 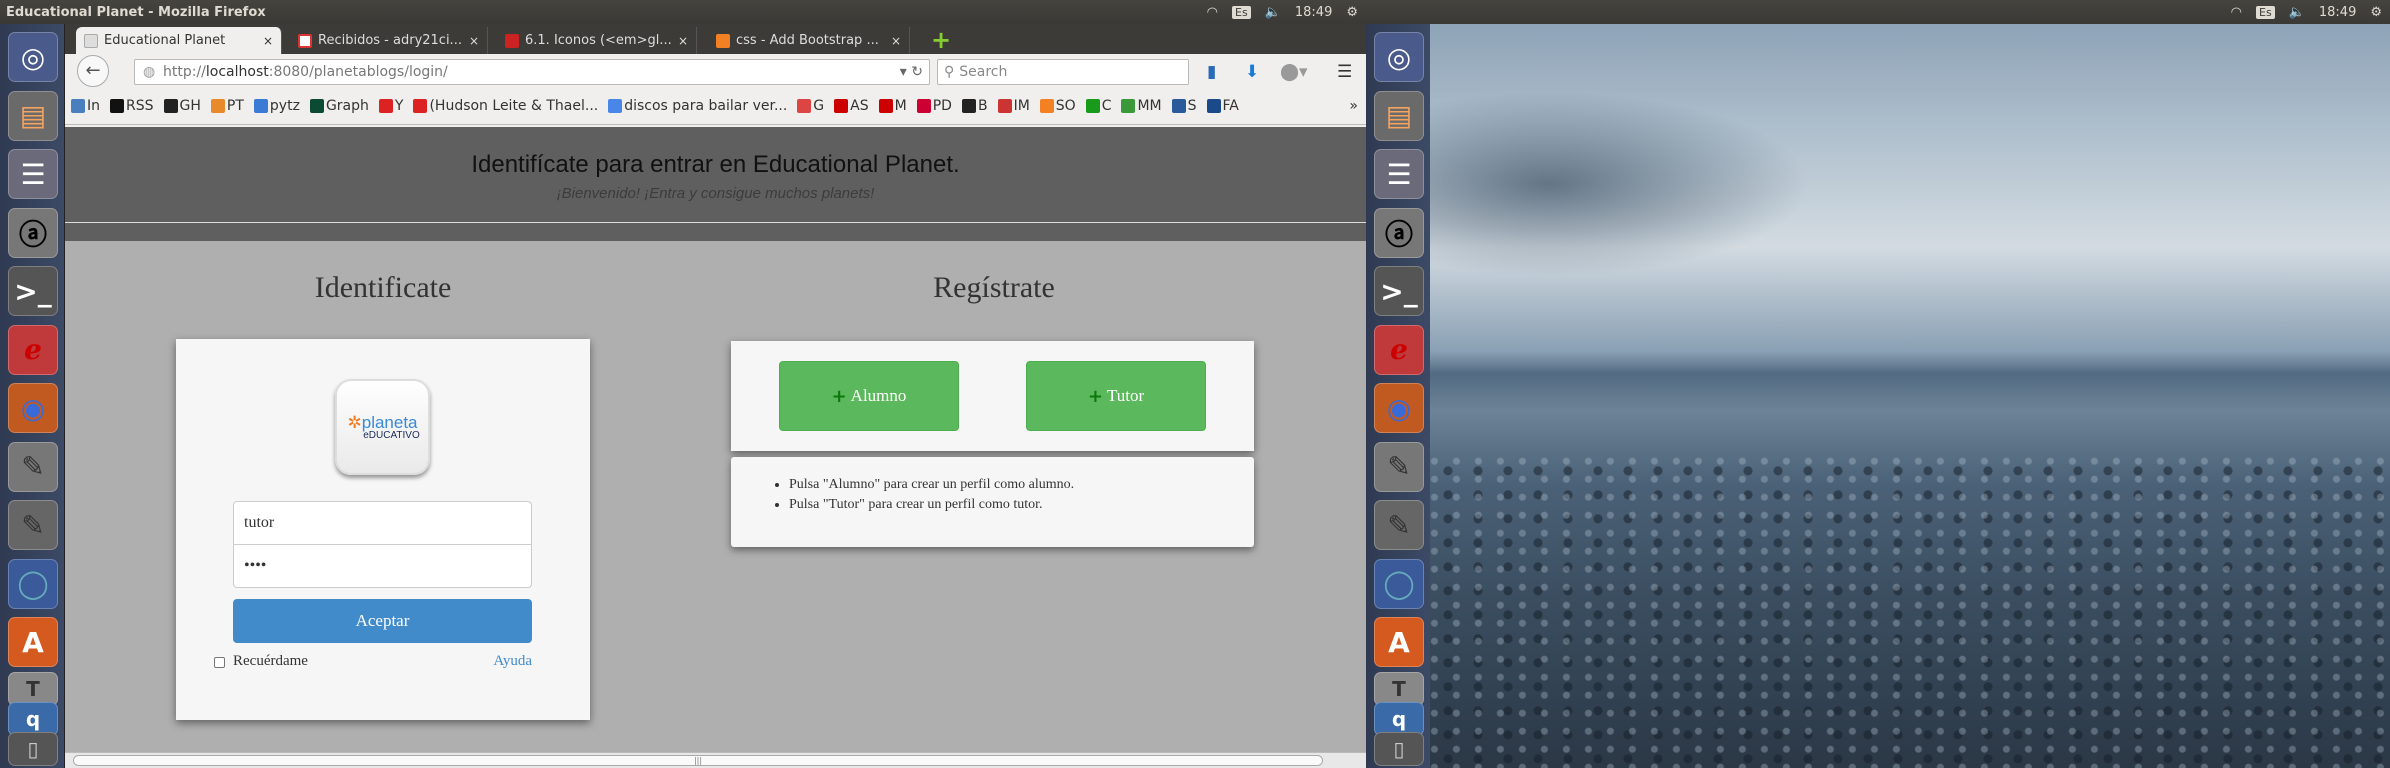 What do you see at coordinates (182, 106) in the screenshot?
I see `bookmark-item: GH` at bounding box center [182, 106].